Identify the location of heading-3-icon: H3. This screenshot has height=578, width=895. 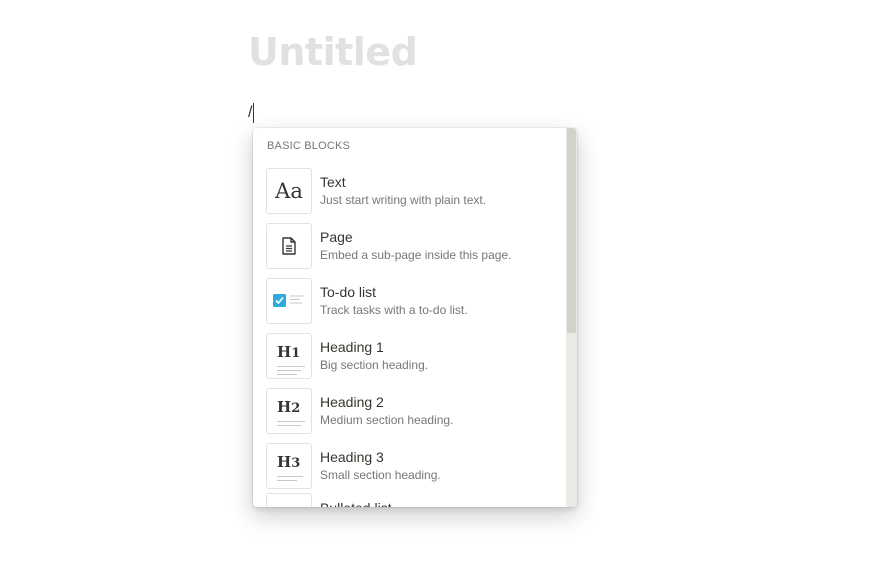
(289, 465).